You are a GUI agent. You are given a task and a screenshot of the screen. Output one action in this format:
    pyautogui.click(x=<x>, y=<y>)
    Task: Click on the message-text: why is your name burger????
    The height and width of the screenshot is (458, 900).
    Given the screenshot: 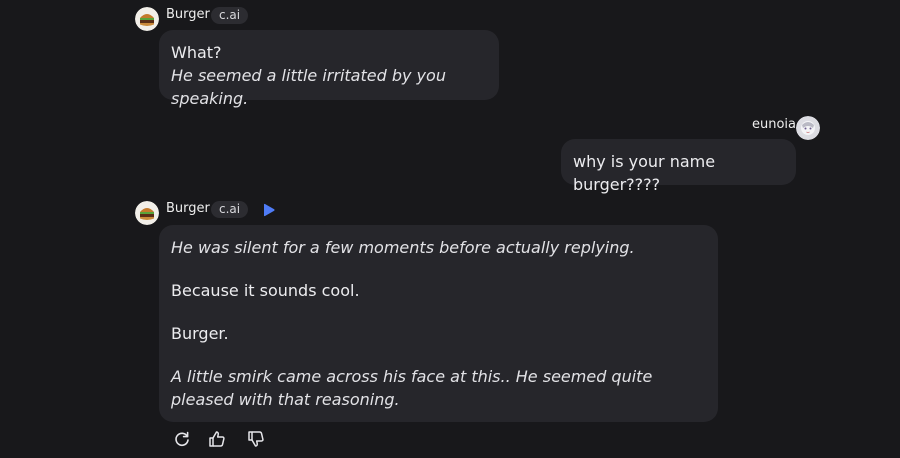 What is the action you would take?
    pyautogui.click(x=644, y=173)
    